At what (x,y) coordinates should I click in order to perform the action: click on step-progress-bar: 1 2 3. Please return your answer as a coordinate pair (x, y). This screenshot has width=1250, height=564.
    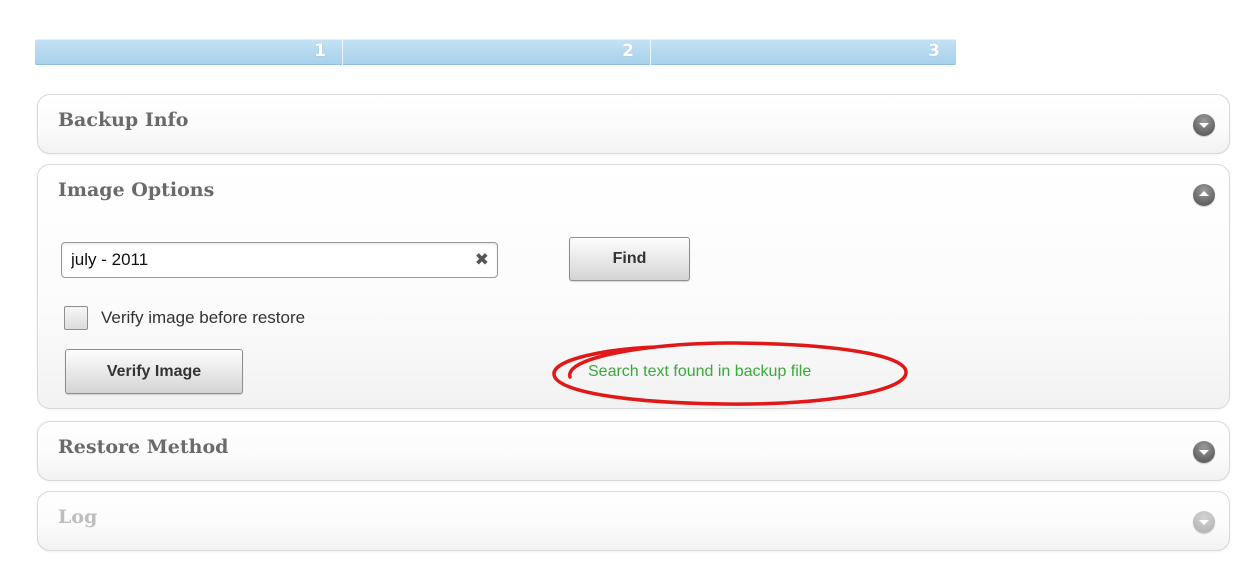
    Looking at the image, I should click on (495, 52).